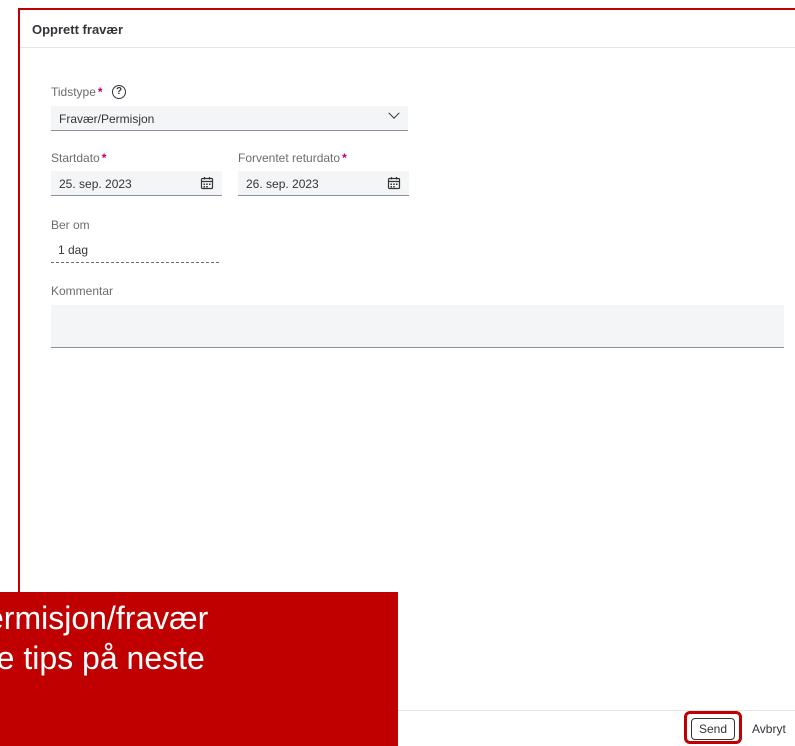  I want to click on time-type-value: Fravær/Permisjon, so click(107, 119).